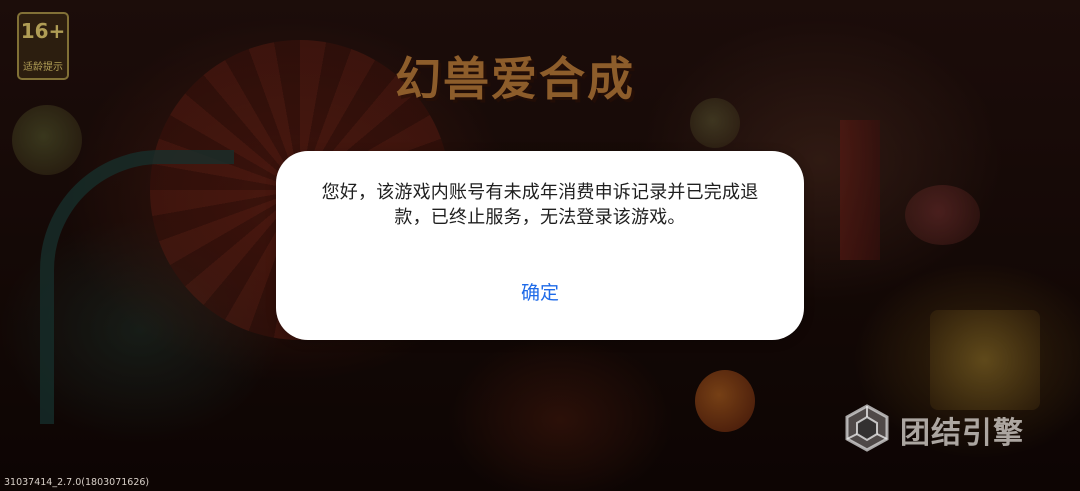  Describe the element at coordinates (867, 430) in the screenshot. I see `cube-icon` at that location.